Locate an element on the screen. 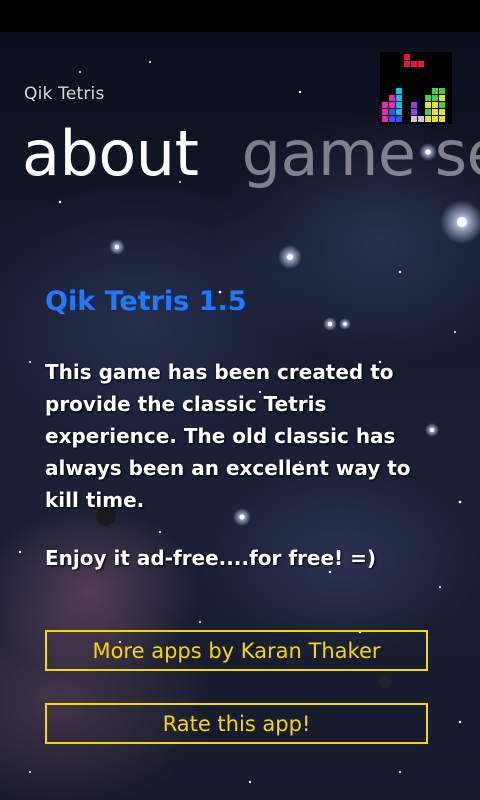 This screenshot has width=480, height=800. pivot-item-game-settings: game settings is located at coordinates (361, 153).